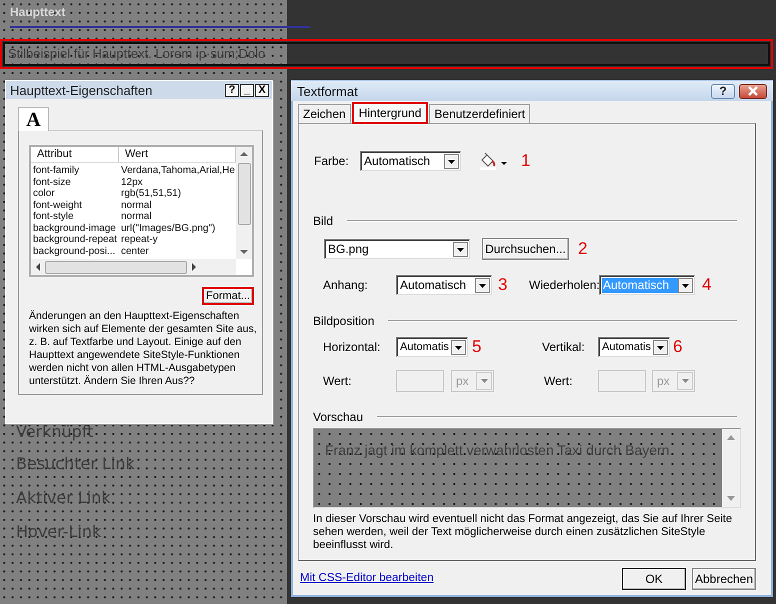 The height and width of the screenshot is (604, 776). I want to click on table-cell-text: color, so click(44, 194).